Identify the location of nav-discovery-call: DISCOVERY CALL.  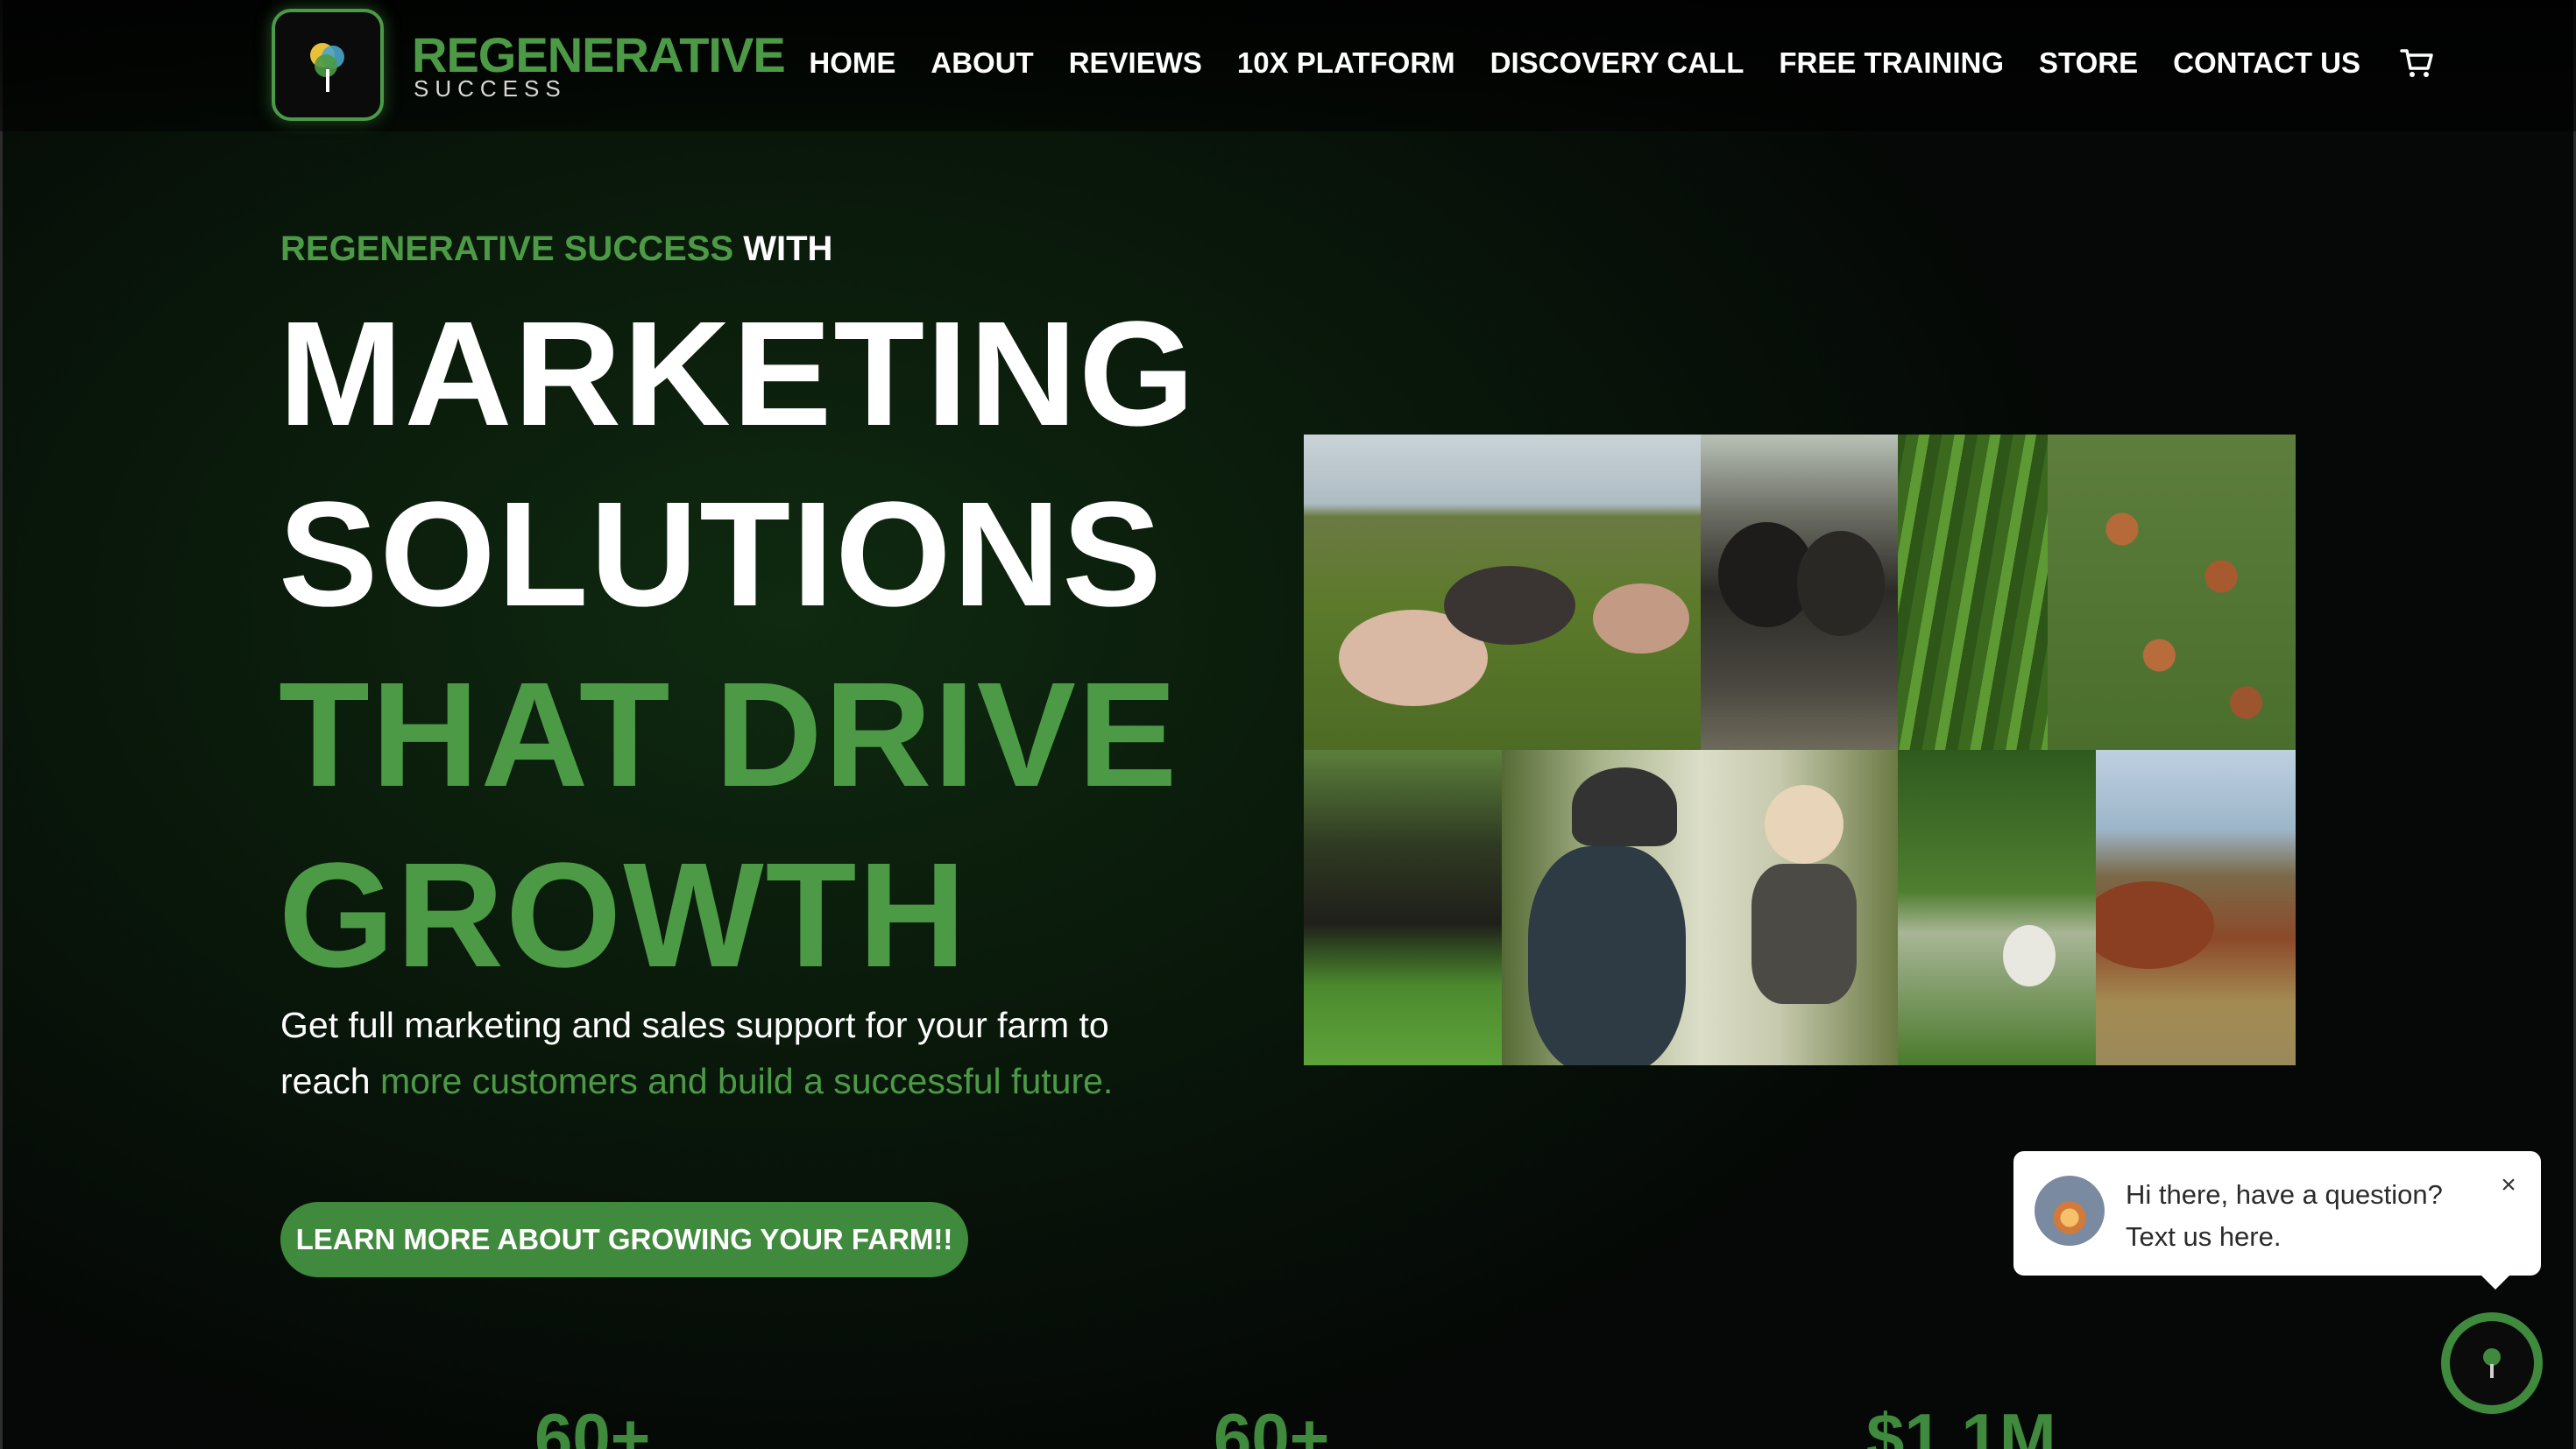
(1617, 63).